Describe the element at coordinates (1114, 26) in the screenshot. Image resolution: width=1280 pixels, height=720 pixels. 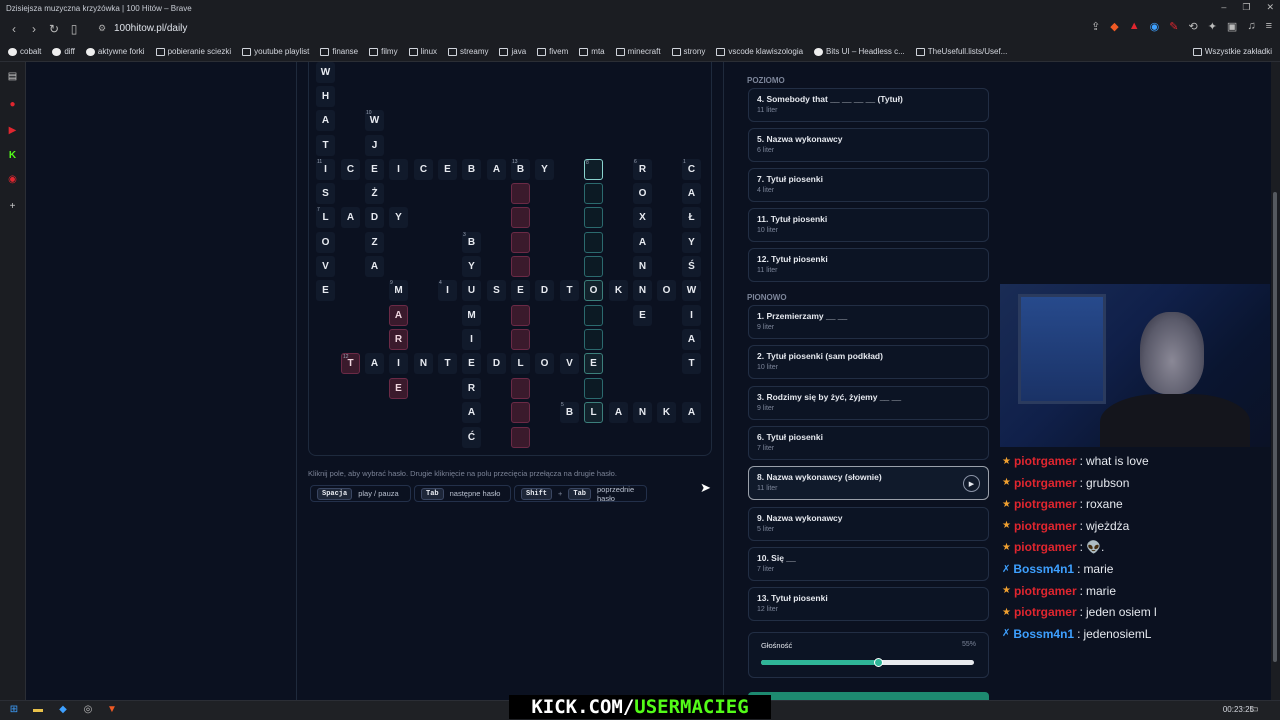
I see `brave-shield-icon: ◆` at that location.